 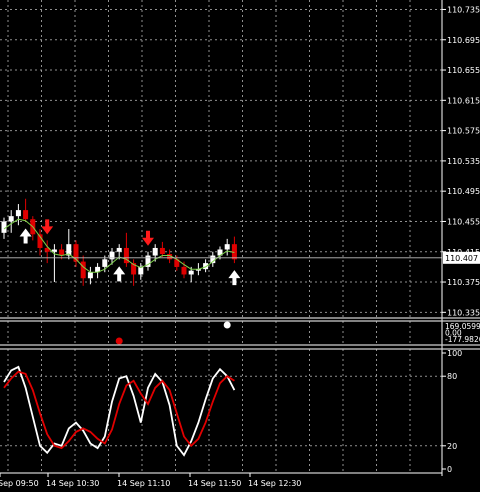 I want to click on y-tick-label: 110.695, so click(x=463, y=40).